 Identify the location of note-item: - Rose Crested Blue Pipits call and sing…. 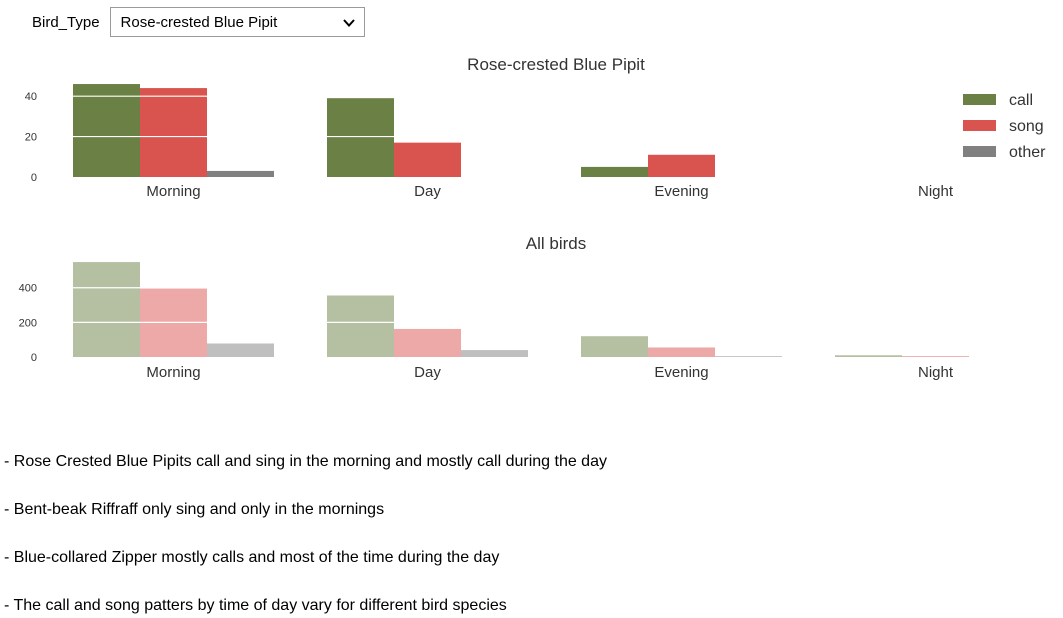
(305, 461).